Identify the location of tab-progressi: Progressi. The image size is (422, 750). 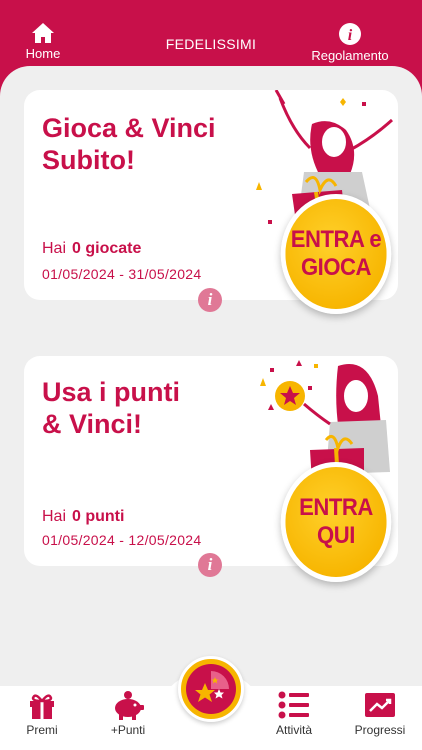
(380, 713).